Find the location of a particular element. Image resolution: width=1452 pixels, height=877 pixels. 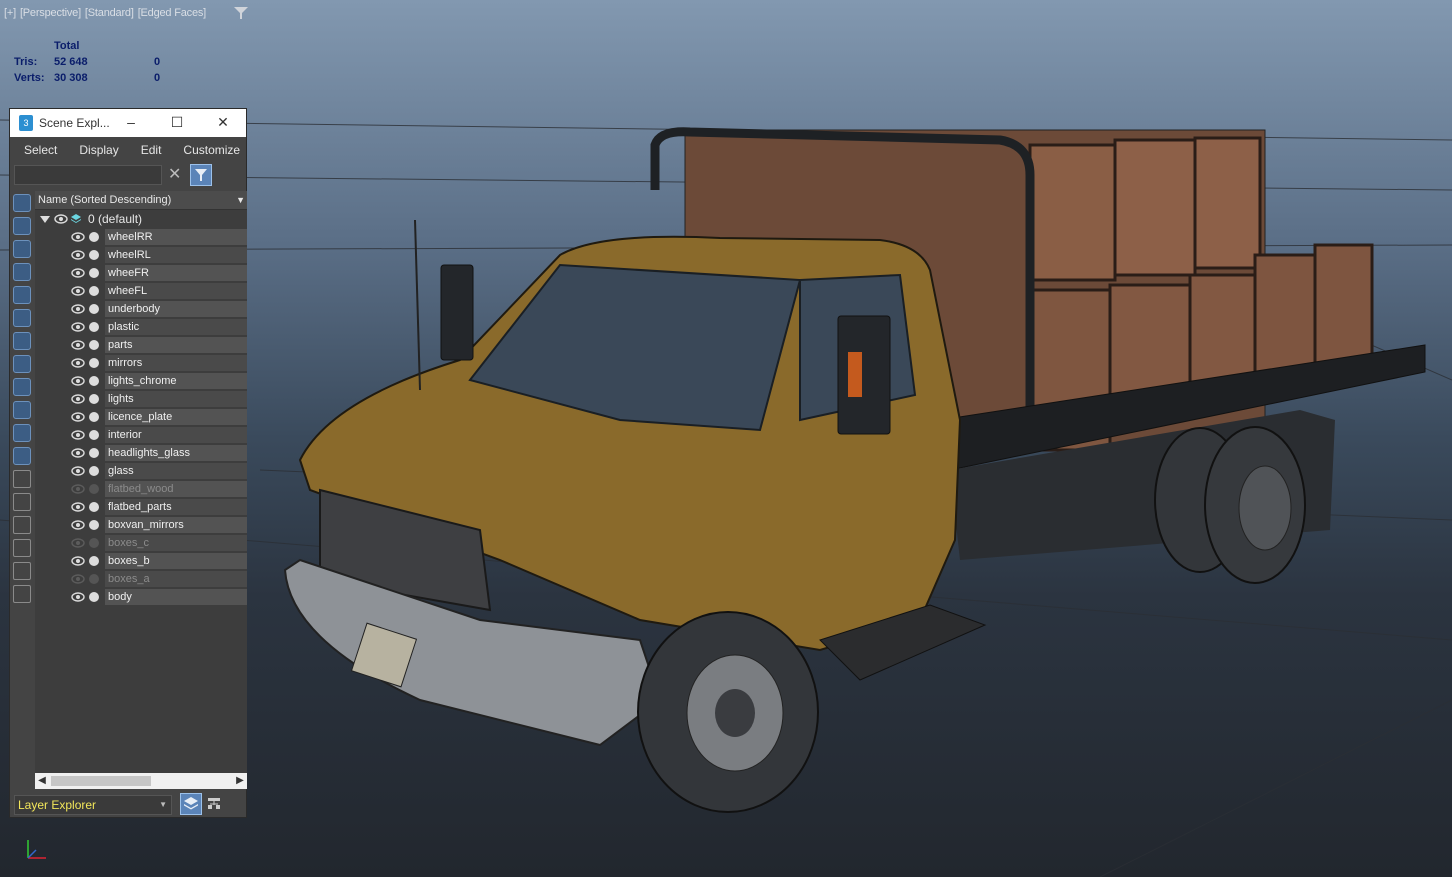

minimize-button: – is located at coordinates (131, 123).